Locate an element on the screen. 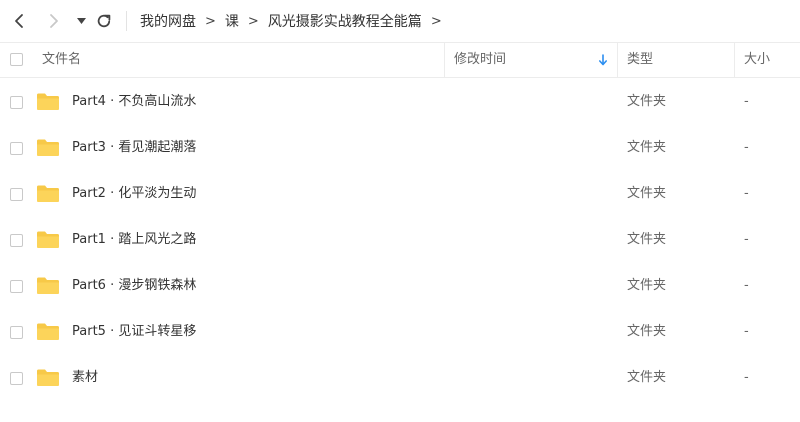 The height and width of the screenshot is (422, 800). refresh-icon is located at coordinates (104, 21).